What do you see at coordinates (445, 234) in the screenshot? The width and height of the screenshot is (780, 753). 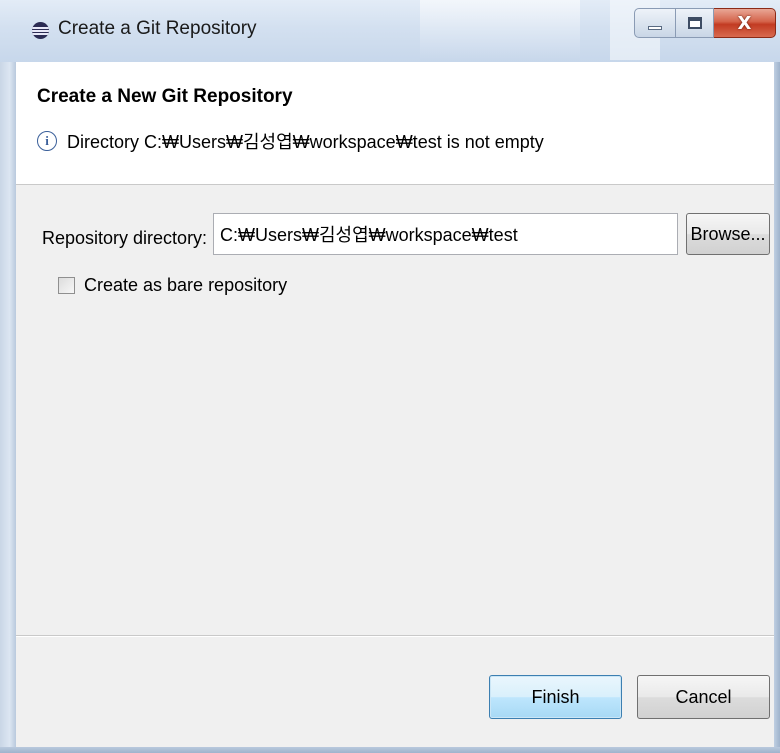 I see `repository-directory-input` at bounding box center [445, 234].